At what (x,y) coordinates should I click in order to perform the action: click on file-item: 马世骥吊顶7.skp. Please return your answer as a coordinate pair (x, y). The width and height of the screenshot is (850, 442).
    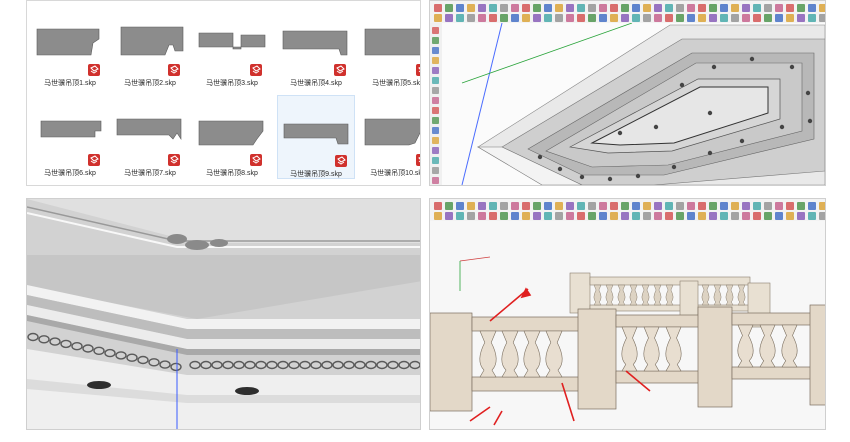
    Looking at the image, I should click on (150, 137).